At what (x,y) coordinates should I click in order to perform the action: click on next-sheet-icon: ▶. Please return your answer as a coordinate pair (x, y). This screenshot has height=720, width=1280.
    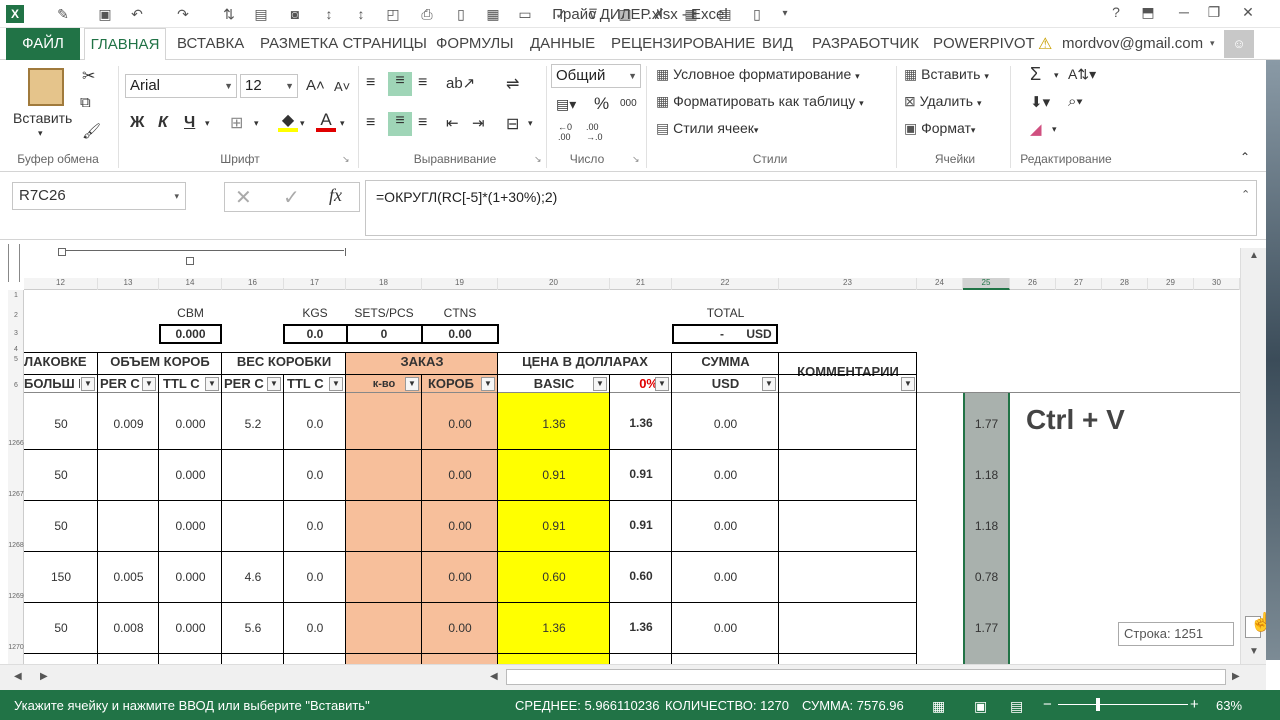
    Looking at the image, I should click on (44, 676).